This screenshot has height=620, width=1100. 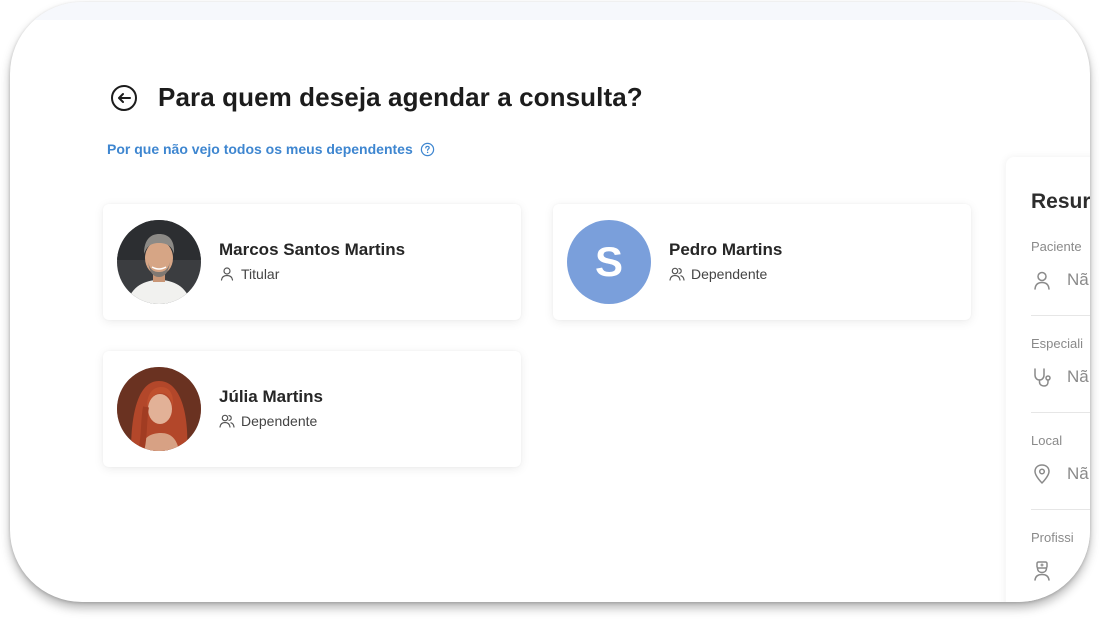 What do you see at coordinates (312, 249) in the screenshot?
I see `patient-name: Marcos Santos Martins` at bounding box center [312, 249].